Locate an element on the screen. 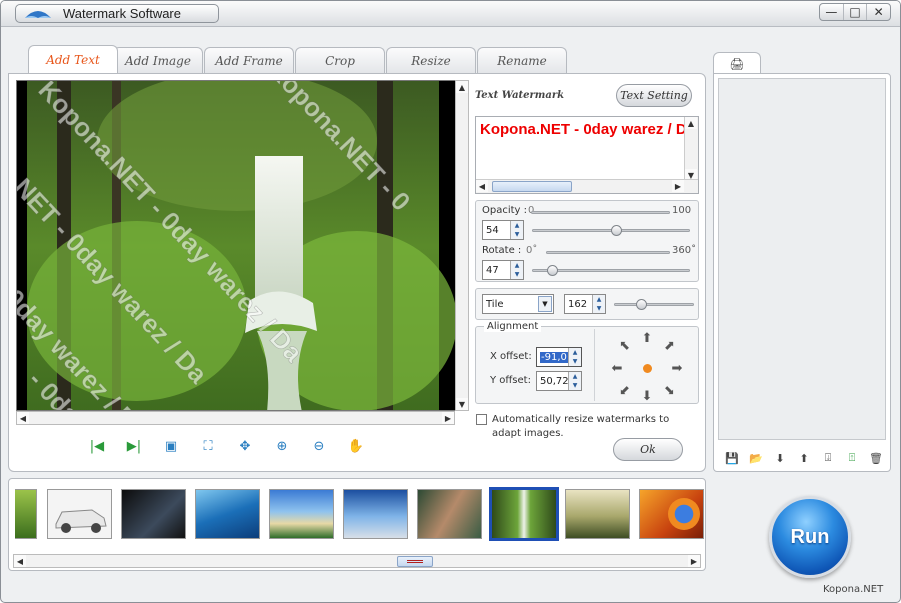  align-bottom-right-icon: ⬆ is located at coordinates (669, 390).